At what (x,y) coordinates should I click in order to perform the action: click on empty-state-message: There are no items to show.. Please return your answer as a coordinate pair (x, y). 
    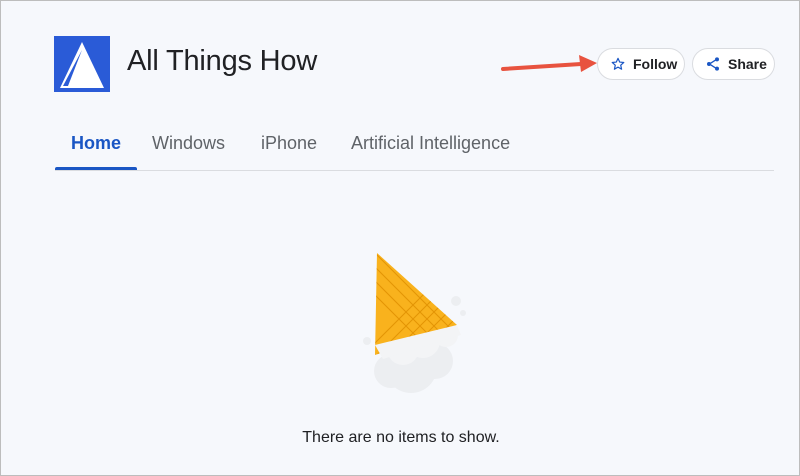
    Looking at the image, I should click on (401, 437).